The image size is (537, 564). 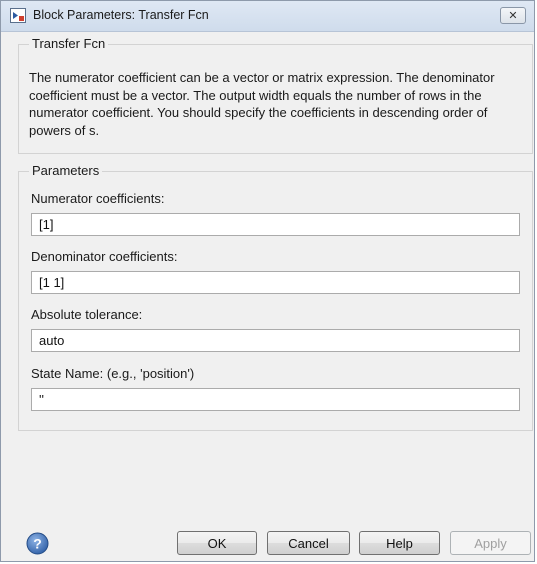 What do you see at coordinates (98, 198) in the screenshot?
I see `numerator-label: Numerator coefficients:` at bounding box center [98, 198].